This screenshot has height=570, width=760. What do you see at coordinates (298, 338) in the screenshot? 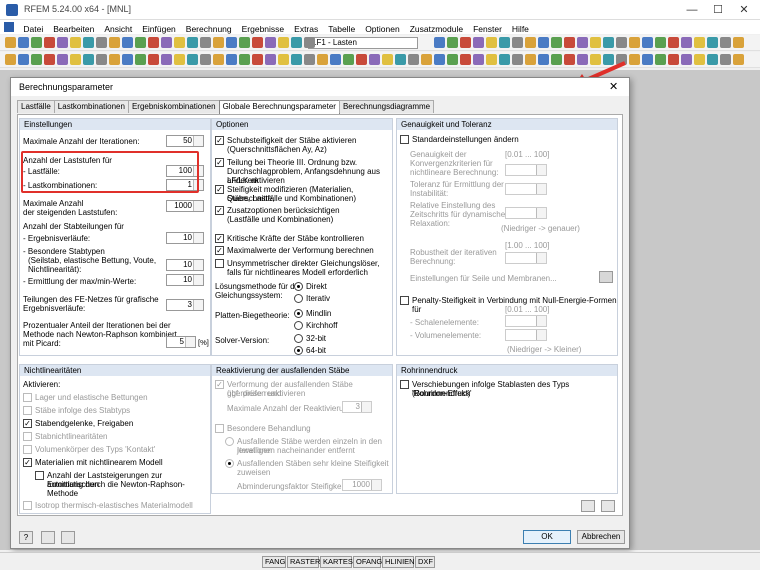
I see `bit32-radio` at bounding box center [298, 338].